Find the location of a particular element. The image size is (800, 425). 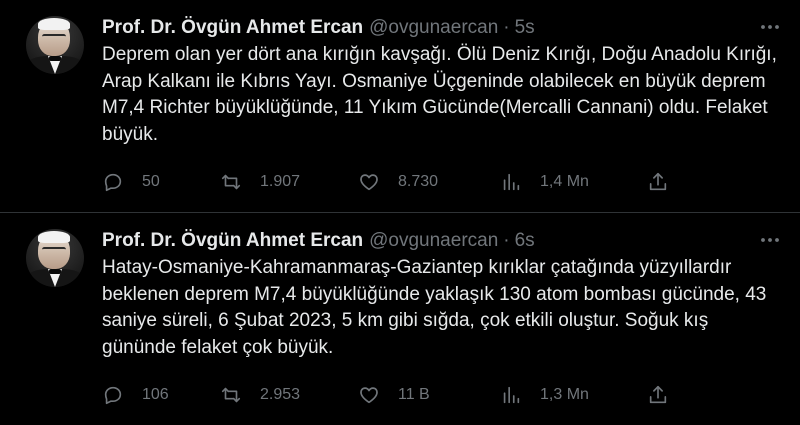

reply-button: 50 is located at coordinates (131, 182).